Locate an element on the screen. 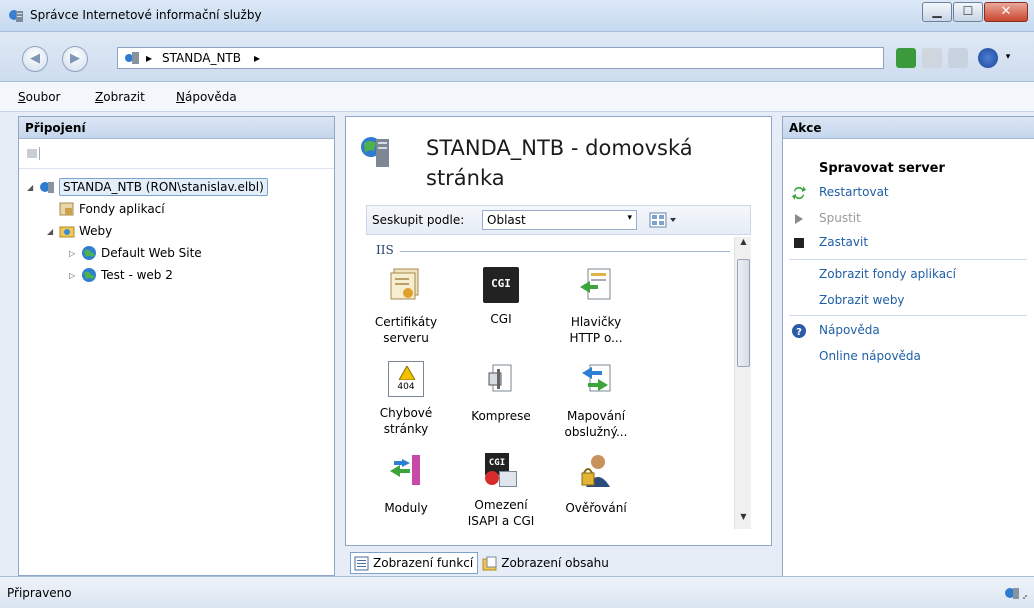  authentication-icon is located at coordinates (595, 471).